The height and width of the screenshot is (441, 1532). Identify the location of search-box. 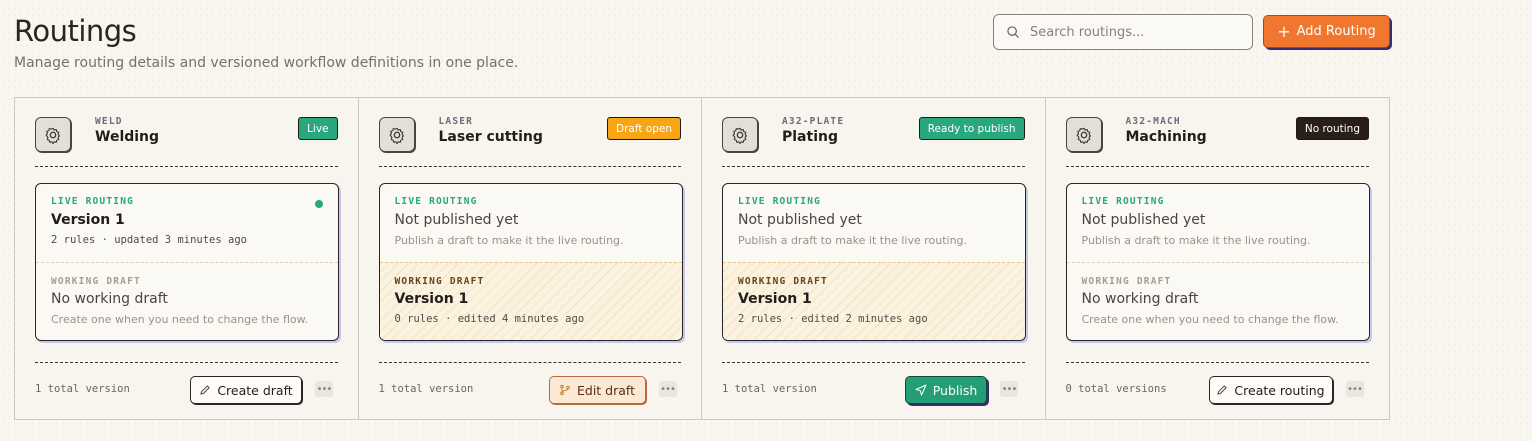
(1123, 32).